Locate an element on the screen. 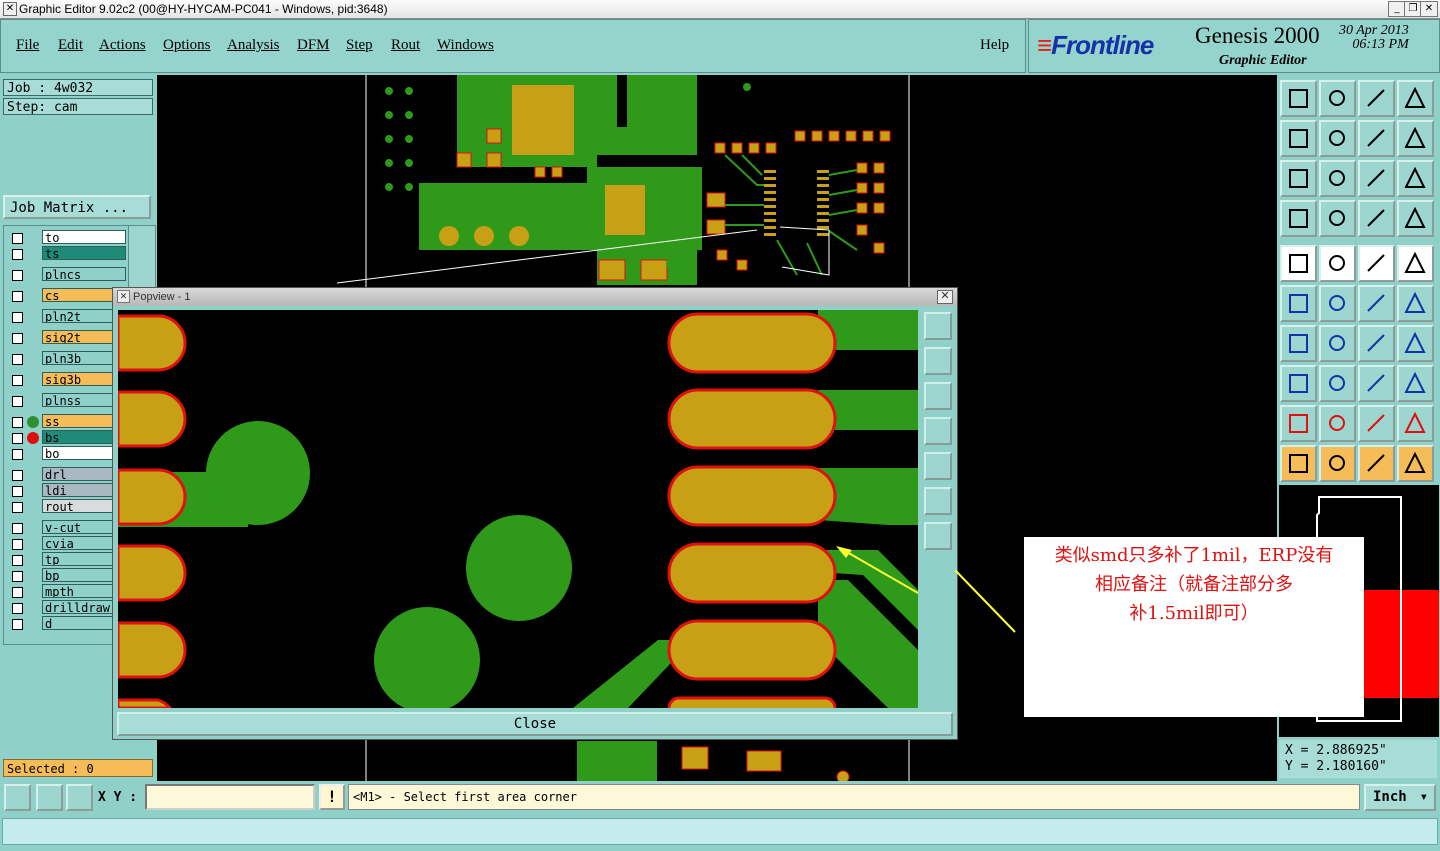 The image size is (1440, 851). cross-icon is located at coordinates (1337, 303).